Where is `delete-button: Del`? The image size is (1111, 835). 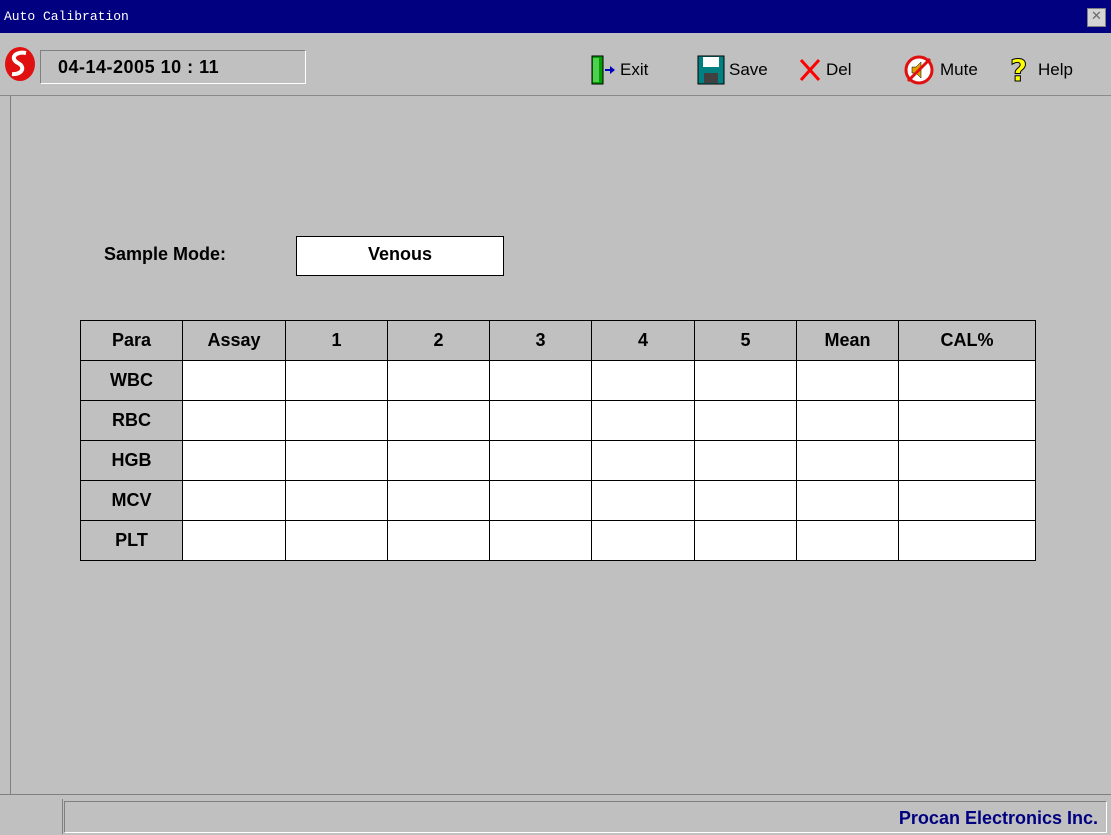 delete-button: Del is located at coordinates (825, 70).